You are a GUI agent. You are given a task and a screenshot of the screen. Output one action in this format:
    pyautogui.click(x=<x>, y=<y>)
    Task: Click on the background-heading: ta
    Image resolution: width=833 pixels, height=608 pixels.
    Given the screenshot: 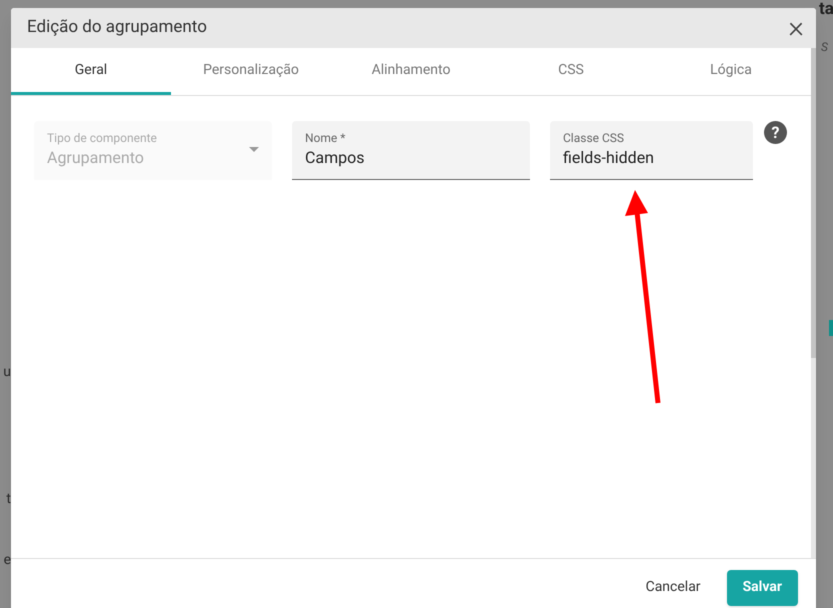 What is the action you would take?
    pyautogui.click(x=826, y=9)
    